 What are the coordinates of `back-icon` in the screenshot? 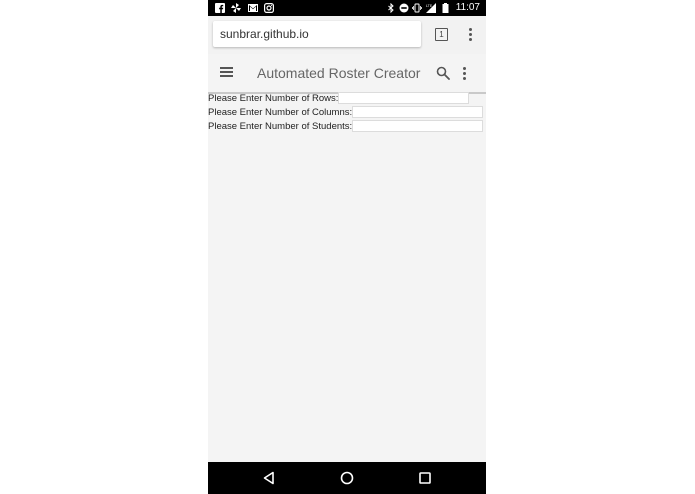 It's located at (269, 478).